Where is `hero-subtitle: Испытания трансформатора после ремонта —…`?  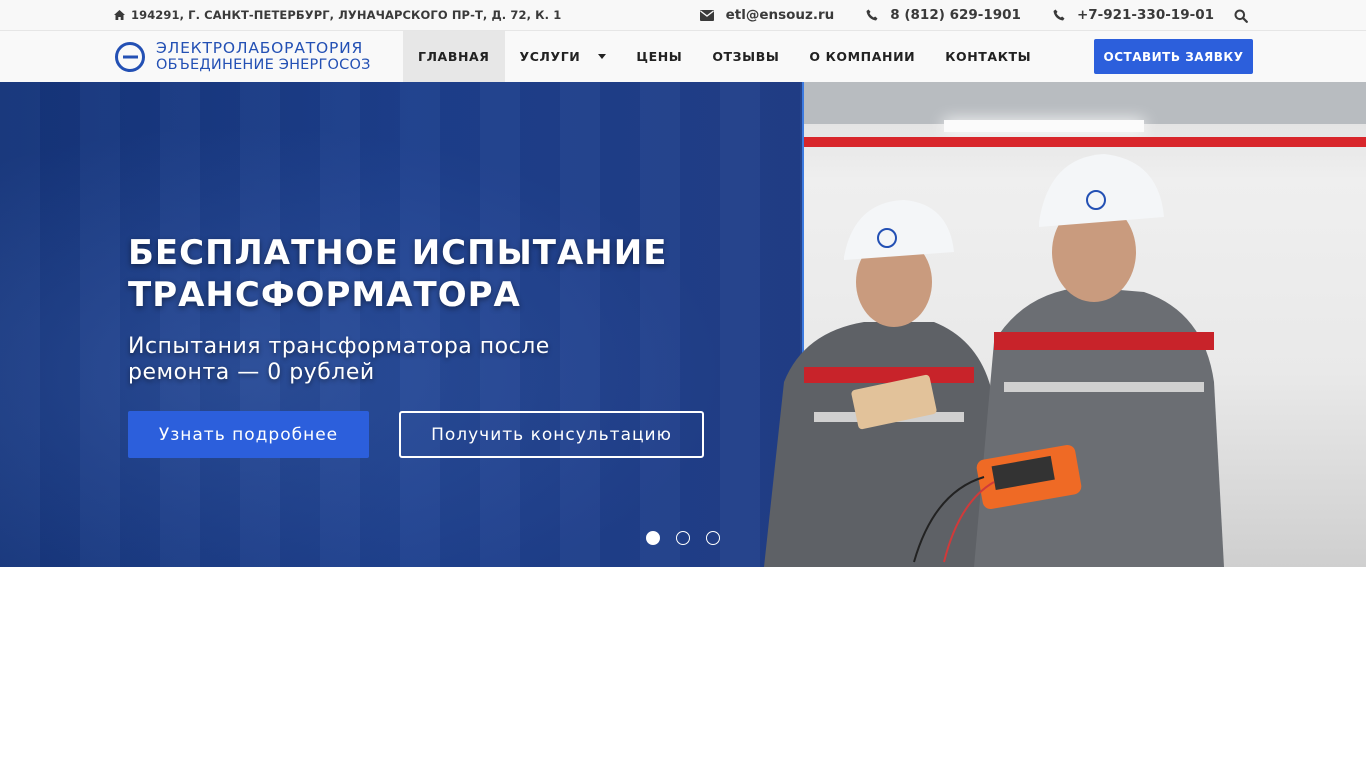 hero-subtitle: Испытания трансформатора после ремонта —… is located at coordinates (339, 359).